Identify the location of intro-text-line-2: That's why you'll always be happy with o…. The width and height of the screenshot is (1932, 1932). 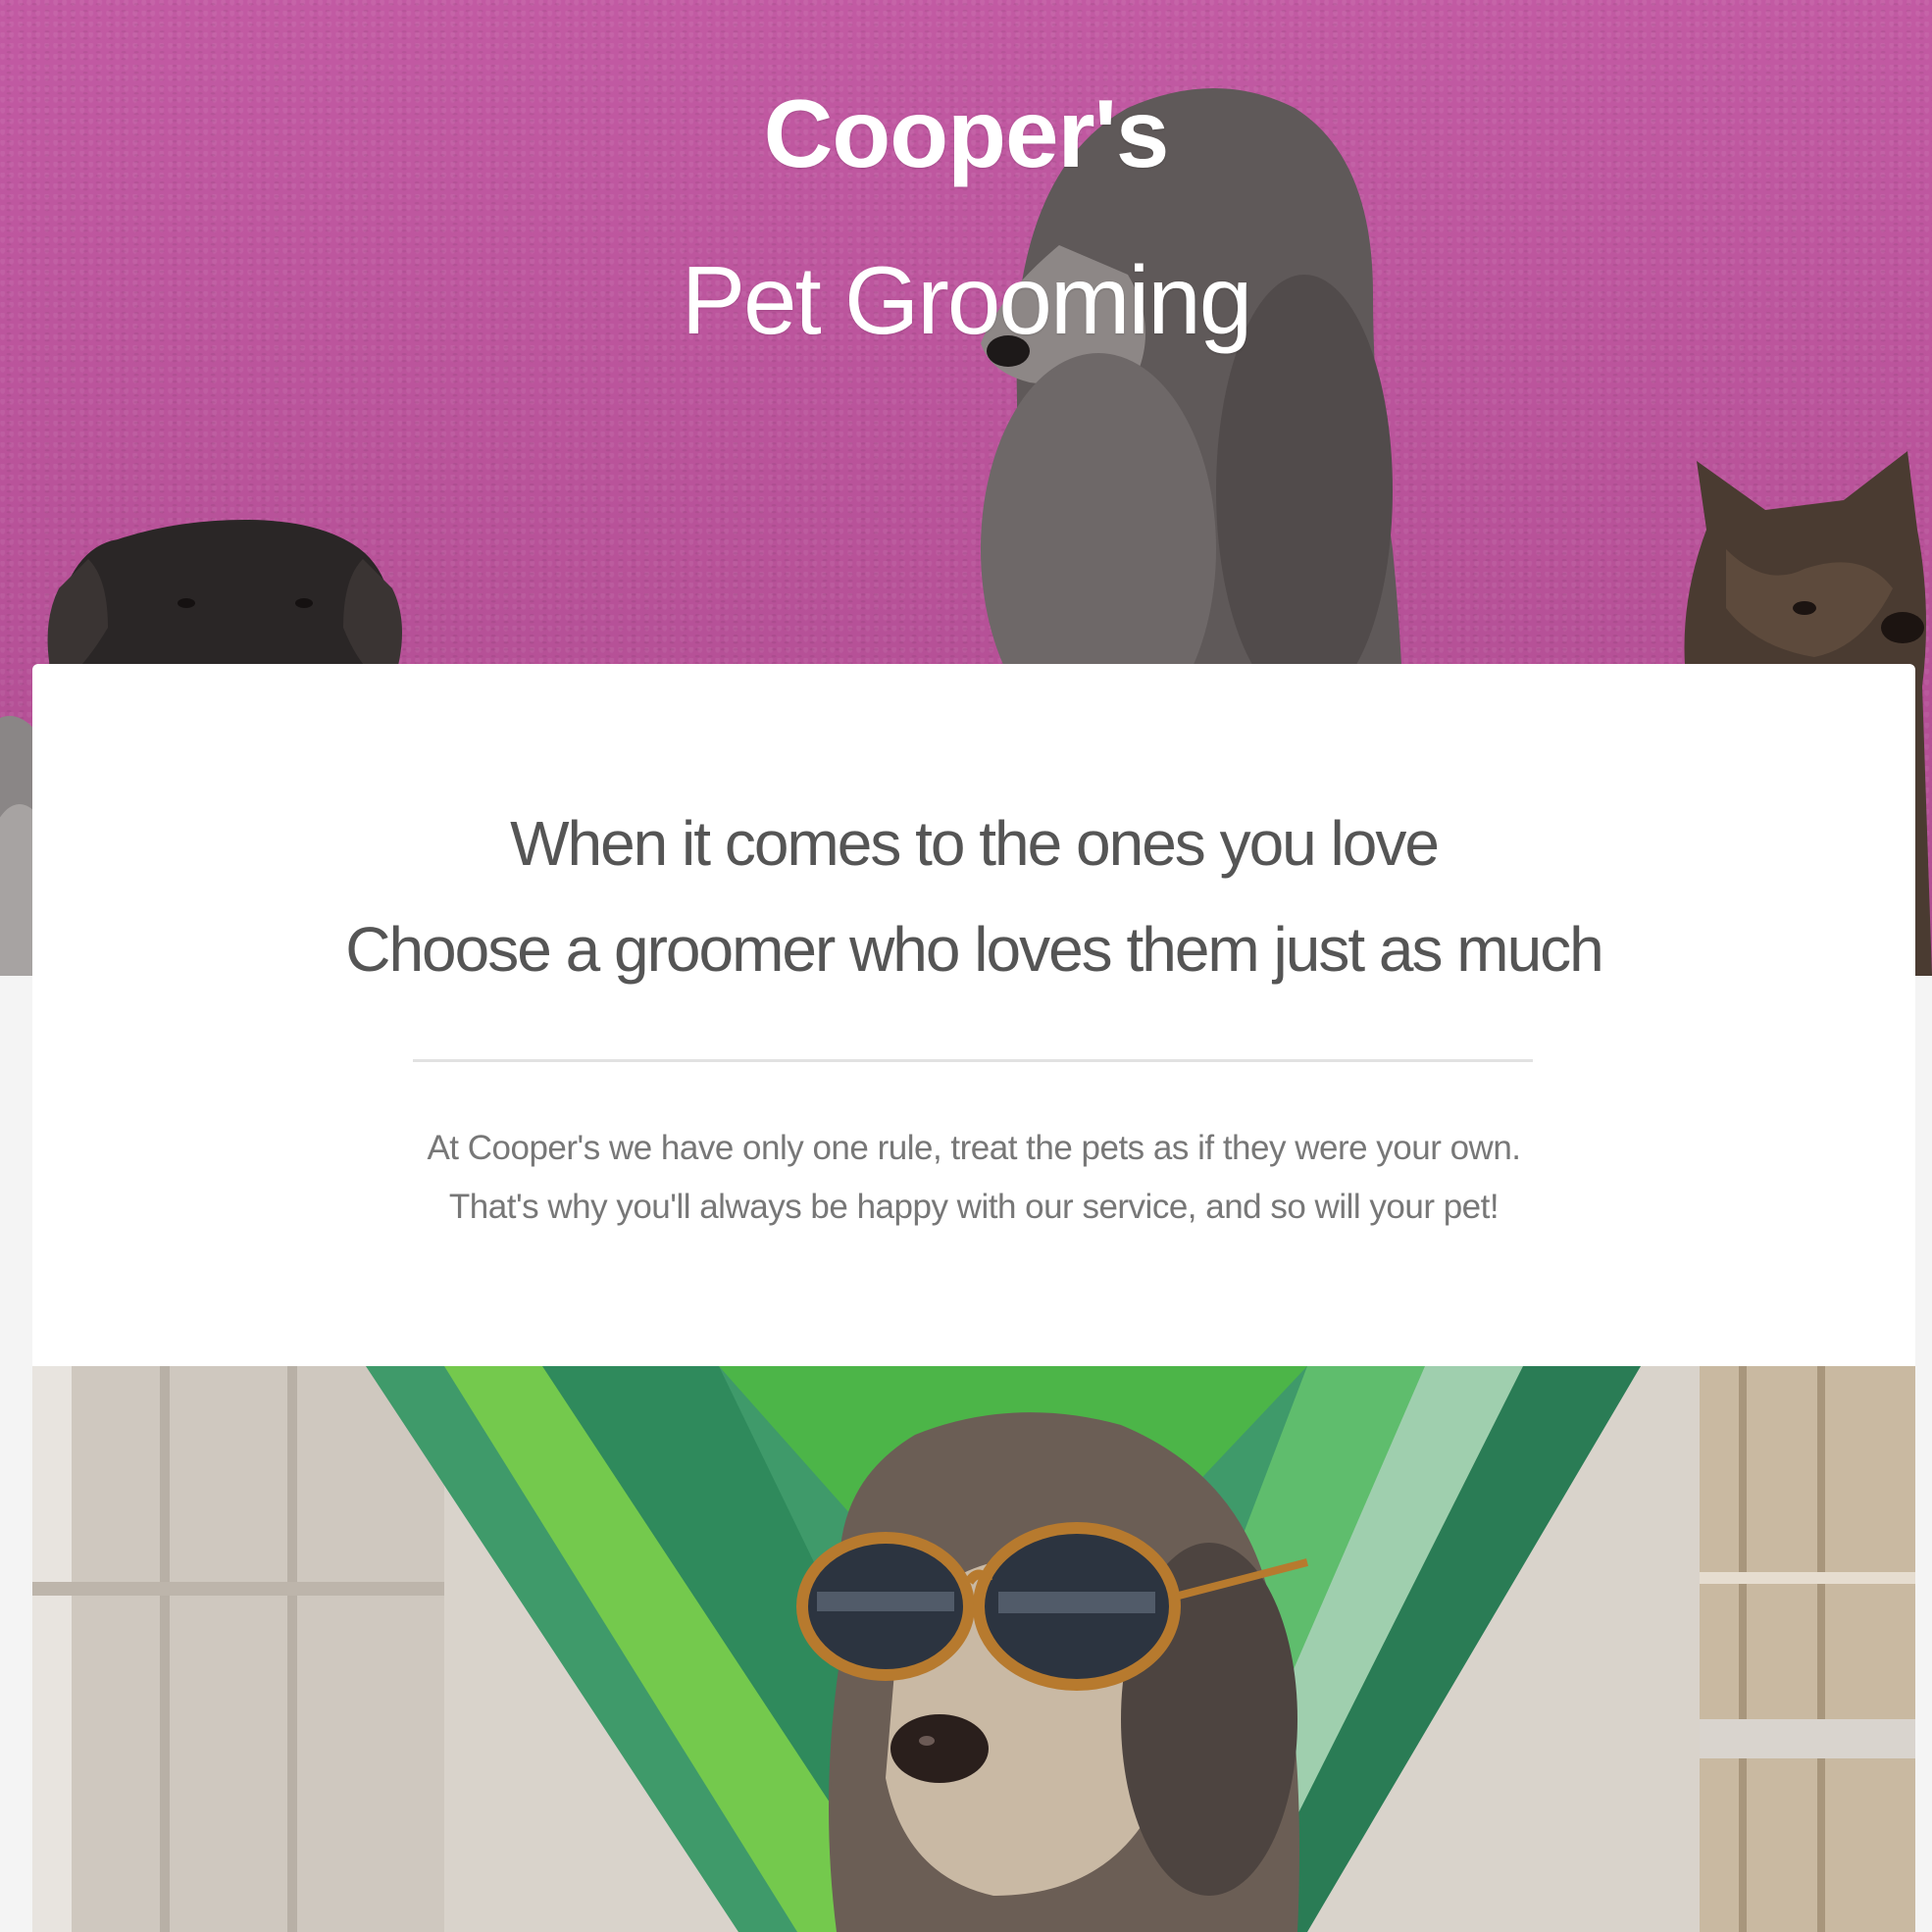
(974, 1207).